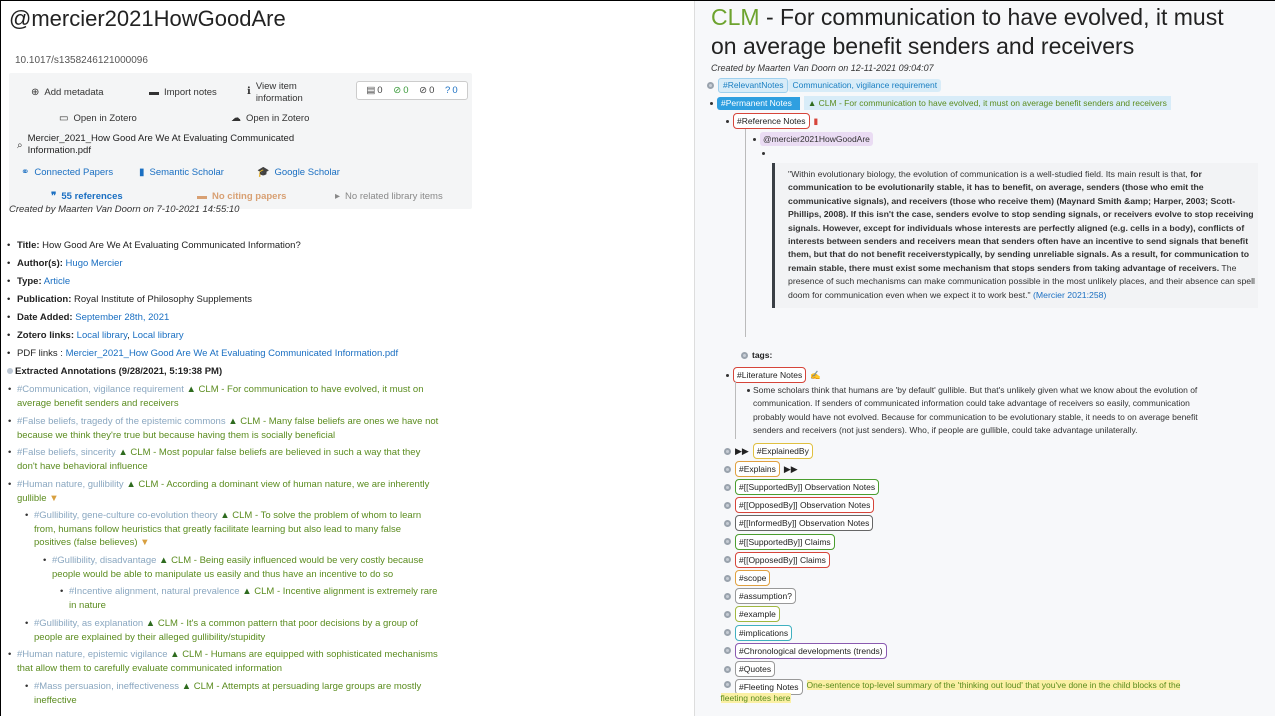  What do you see at coordinates (782, 451) in the screenshot?
I see `explained-by-tag: #ExplainedBy` at bounding box center [782, 451].